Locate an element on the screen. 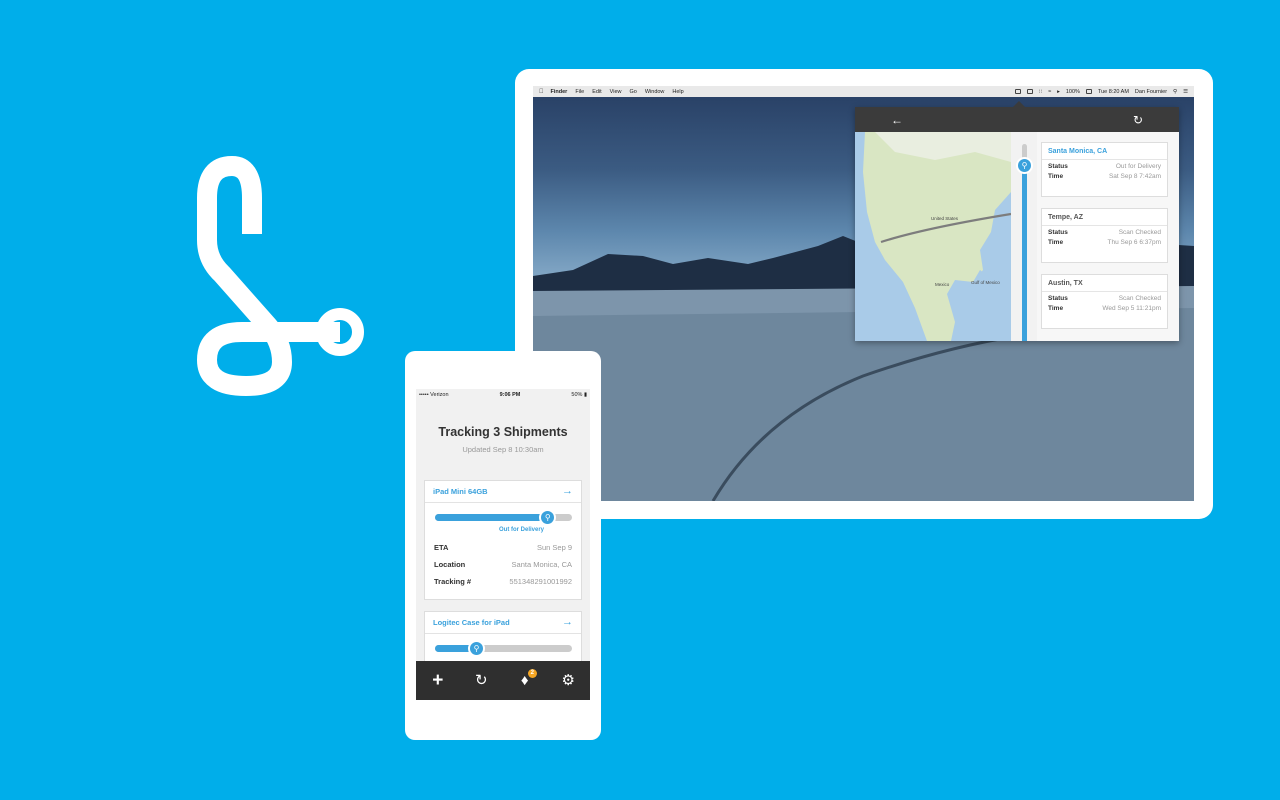  page-title: Tracking 3 Shipments is located at coordinates (503, 432).